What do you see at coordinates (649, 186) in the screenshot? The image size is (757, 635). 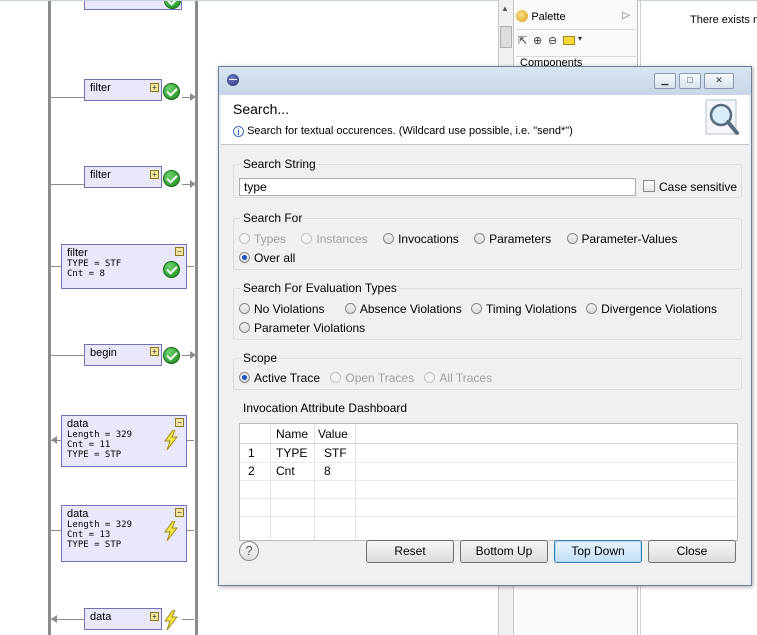 I see `case-sensitive-checkbox` at bounding box center [649, 186].